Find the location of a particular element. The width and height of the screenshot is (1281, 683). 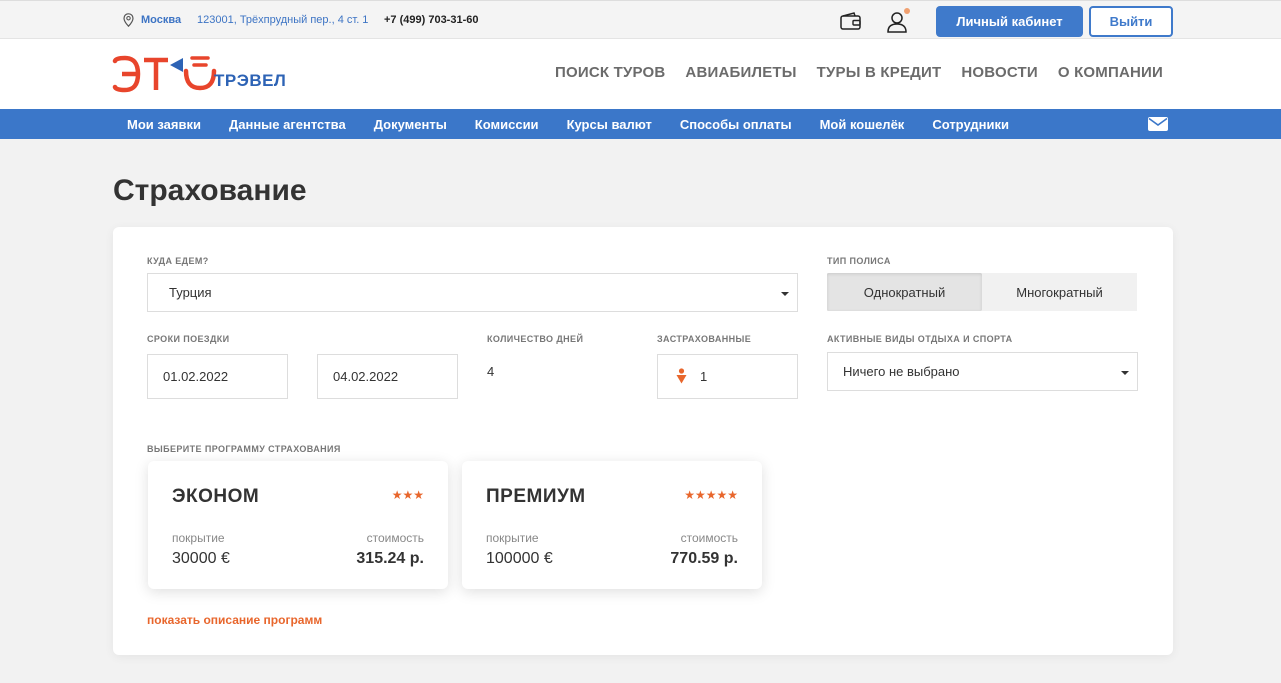

city-link: Москва is located at coordinates (161, 20).